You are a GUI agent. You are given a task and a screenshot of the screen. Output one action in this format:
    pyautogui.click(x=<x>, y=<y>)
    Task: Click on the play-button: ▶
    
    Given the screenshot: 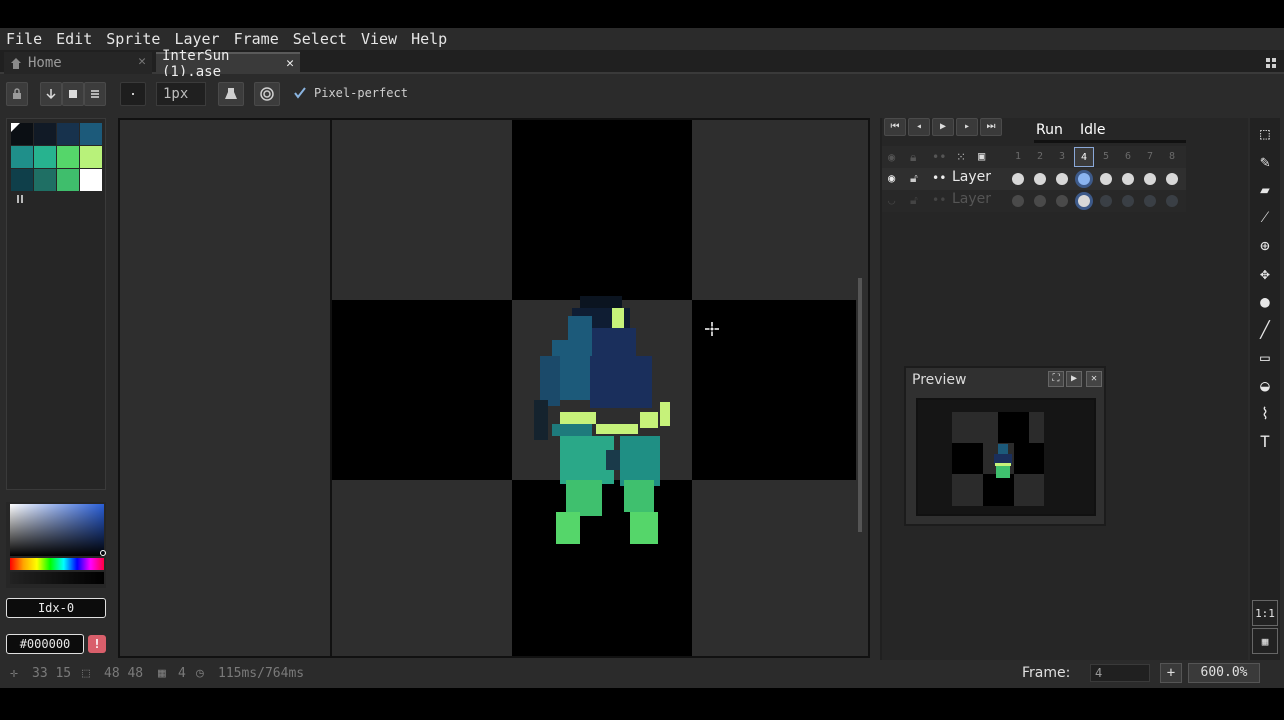 What is the action you would take?
    pyautogui.click(x=943, y=127)
    